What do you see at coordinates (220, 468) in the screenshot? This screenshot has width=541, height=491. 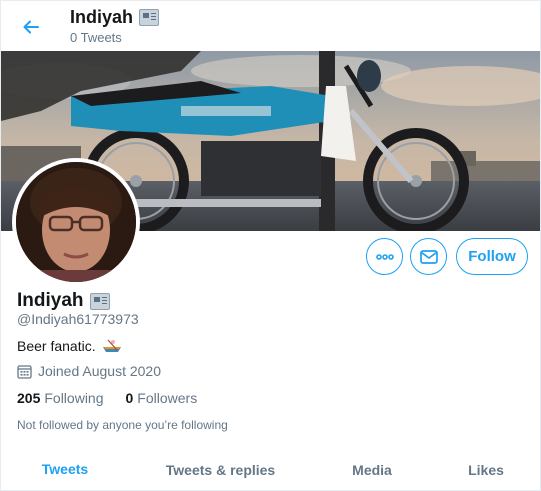 I see `tab-tweets-and-replies: Tweets & replies` at bounding box center [220, 468].